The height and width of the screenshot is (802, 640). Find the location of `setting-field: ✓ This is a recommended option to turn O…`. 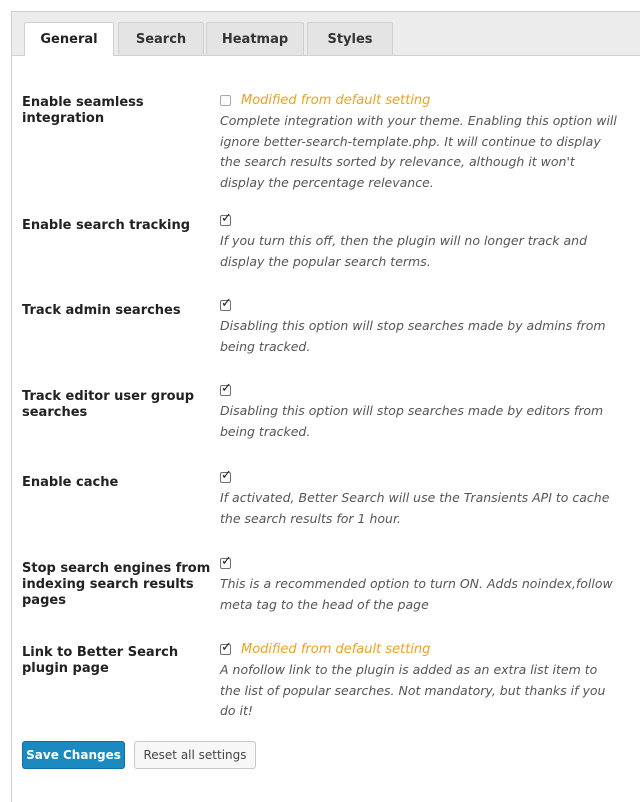

setting-field: ✓ This is a recommended option to turn O… is located at coordinates (420, 584).